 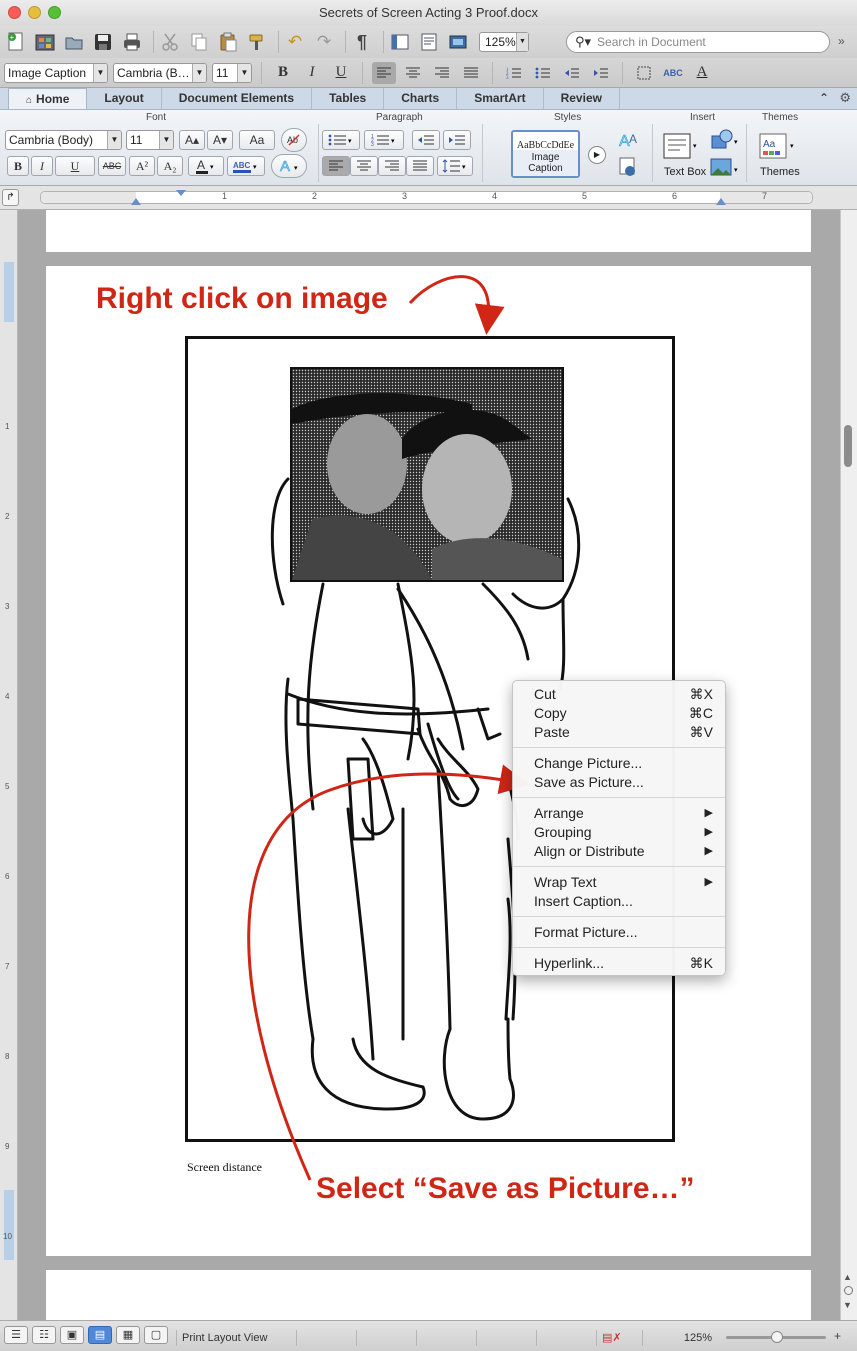 What do you see at coordinates (236, 1338) in the screenshot?
I see `view-name-label: Print Layout View` at bounding box center [236, 1338].